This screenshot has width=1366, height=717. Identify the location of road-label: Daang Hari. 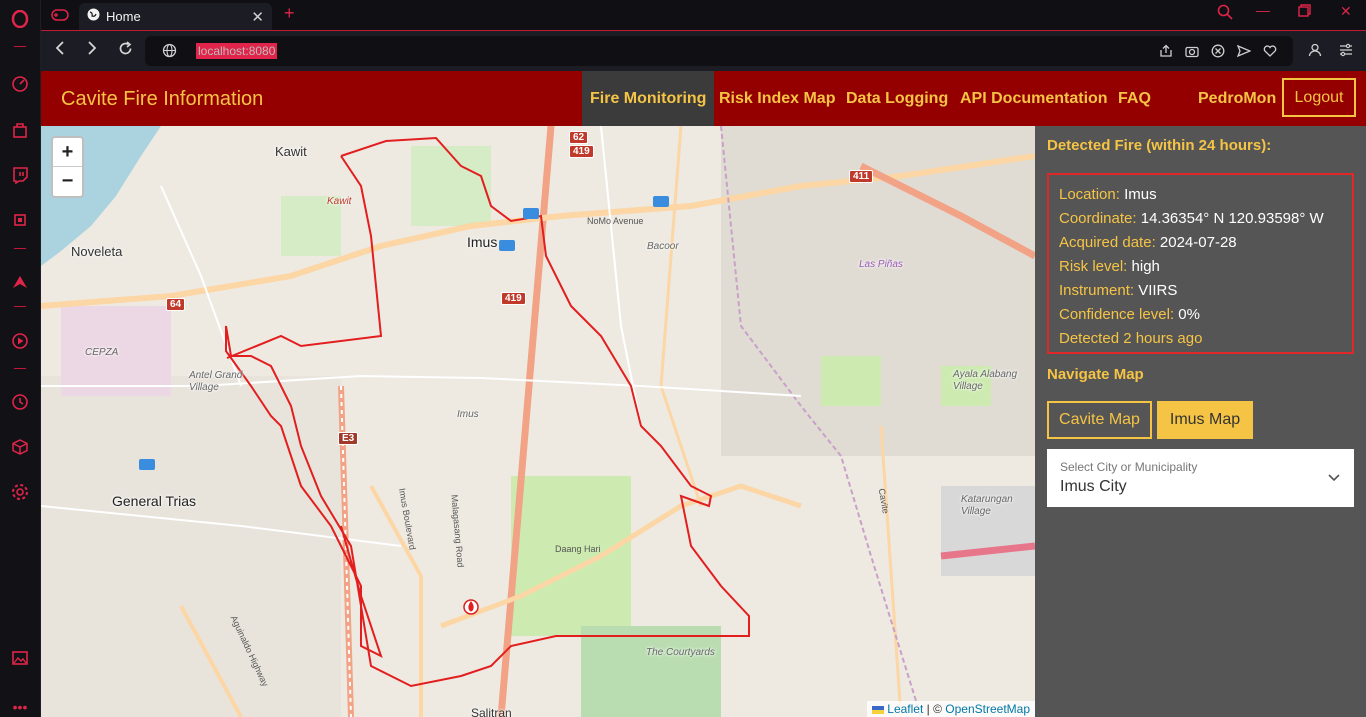
(578, 549).